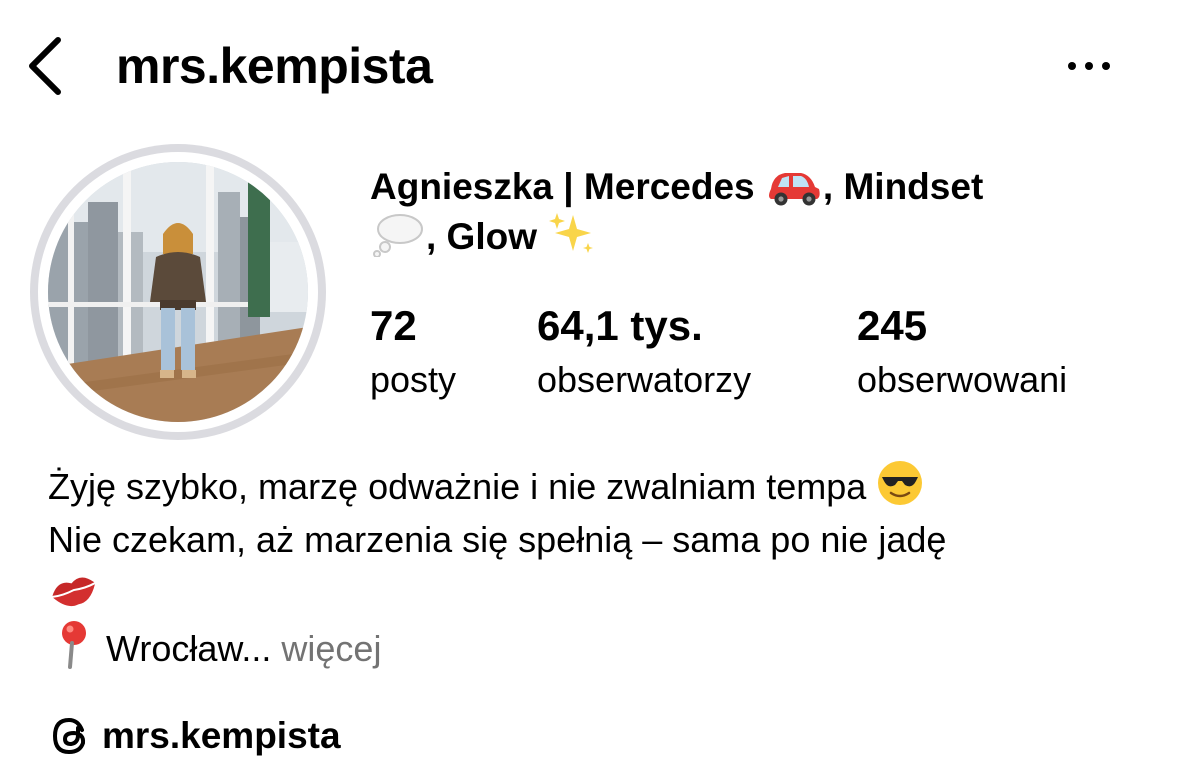 This screenshot has height=766, width=1179. Describe the element at coordinates (274, 66) in the screenshot. I see `page-title: mrs.kempista` at that location.